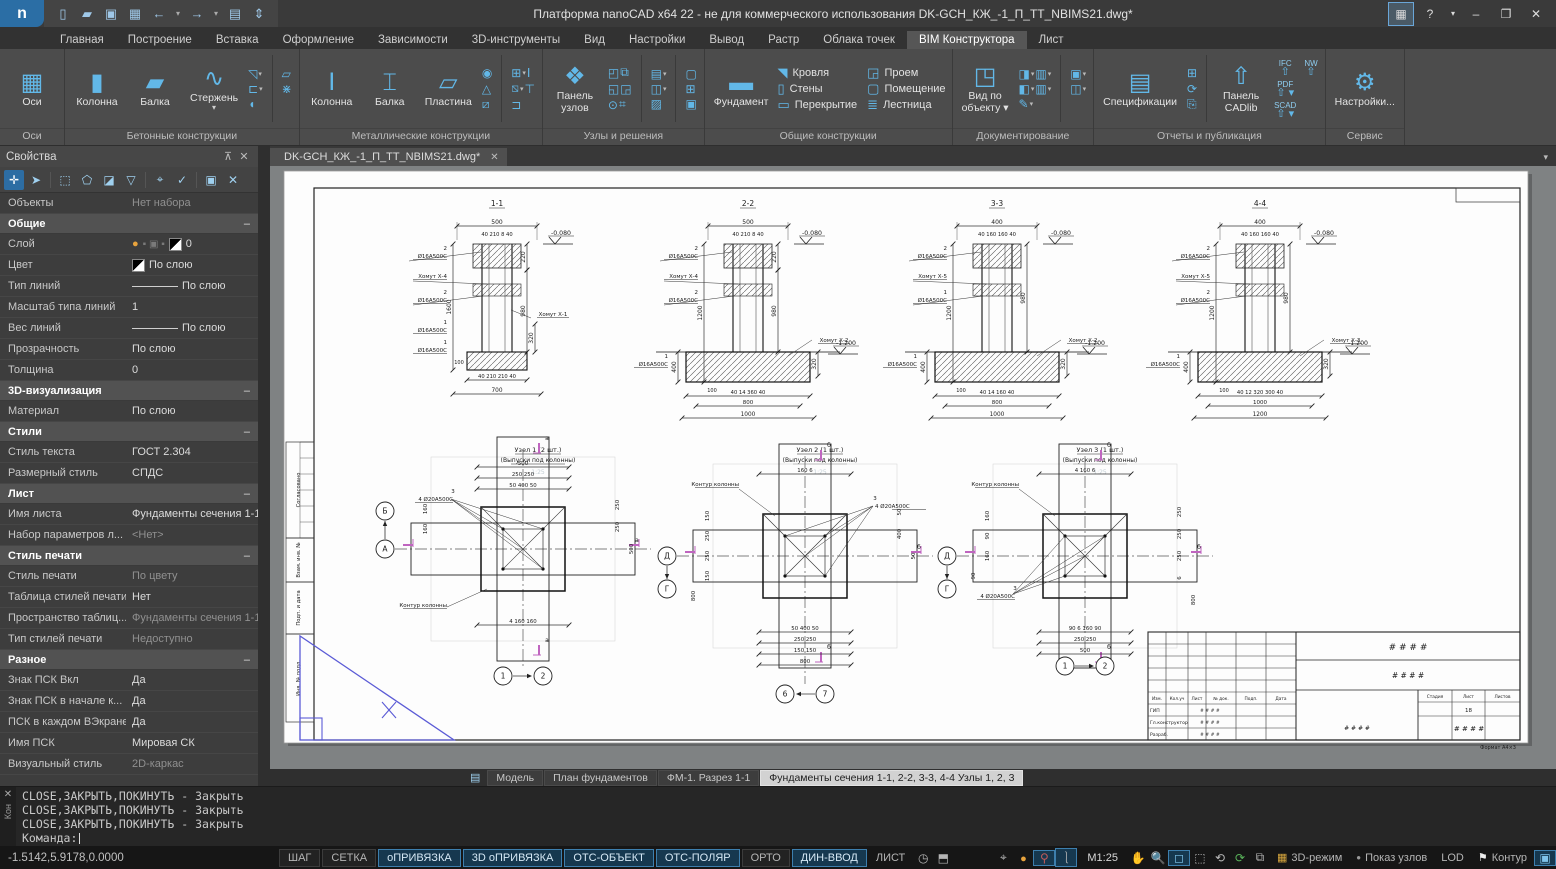 The height and width of the screenshot is (869, 1556). What do you see at coordinates (244, 156) in the screenshot?
I see `close-panel-icon: ✕` at bounding box center [244, 156].